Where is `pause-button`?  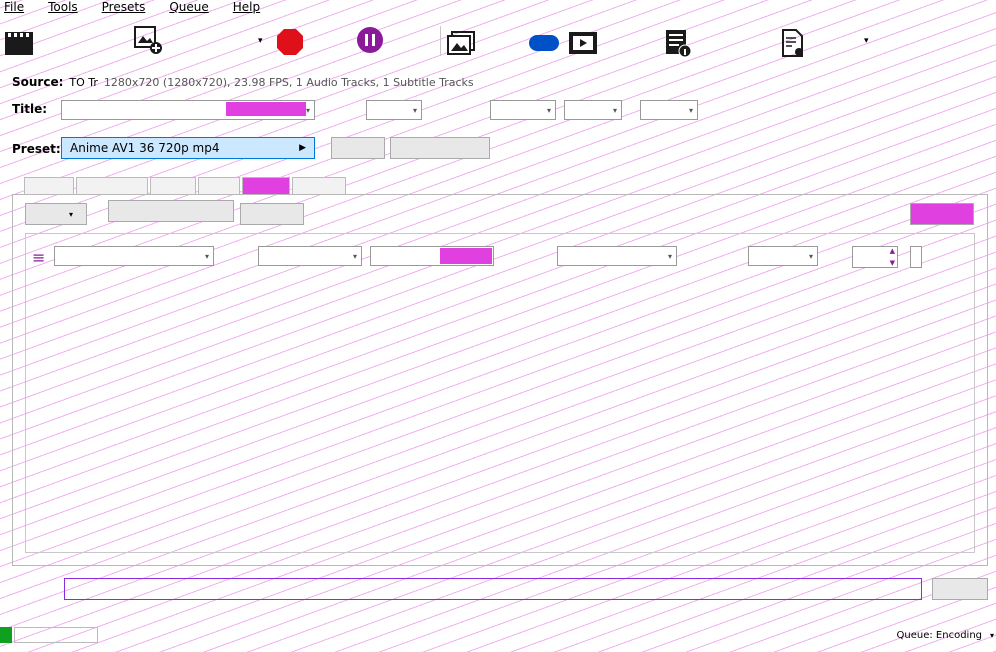
pause-button is located at coordinates (370, 40).